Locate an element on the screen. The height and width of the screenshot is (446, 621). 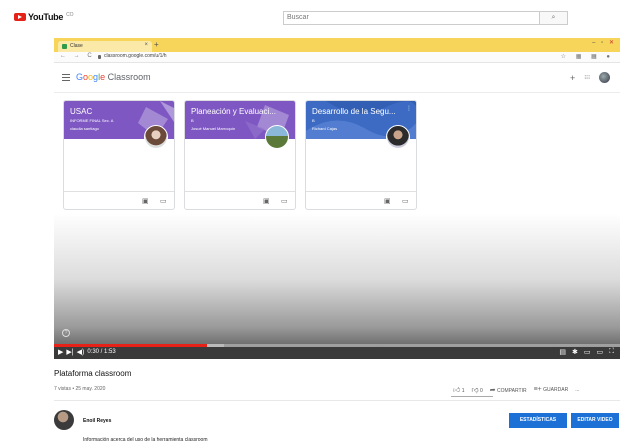
classroom-header: Google Classroom + ⁝⁝⁝ is located at coordinates (337, 78).